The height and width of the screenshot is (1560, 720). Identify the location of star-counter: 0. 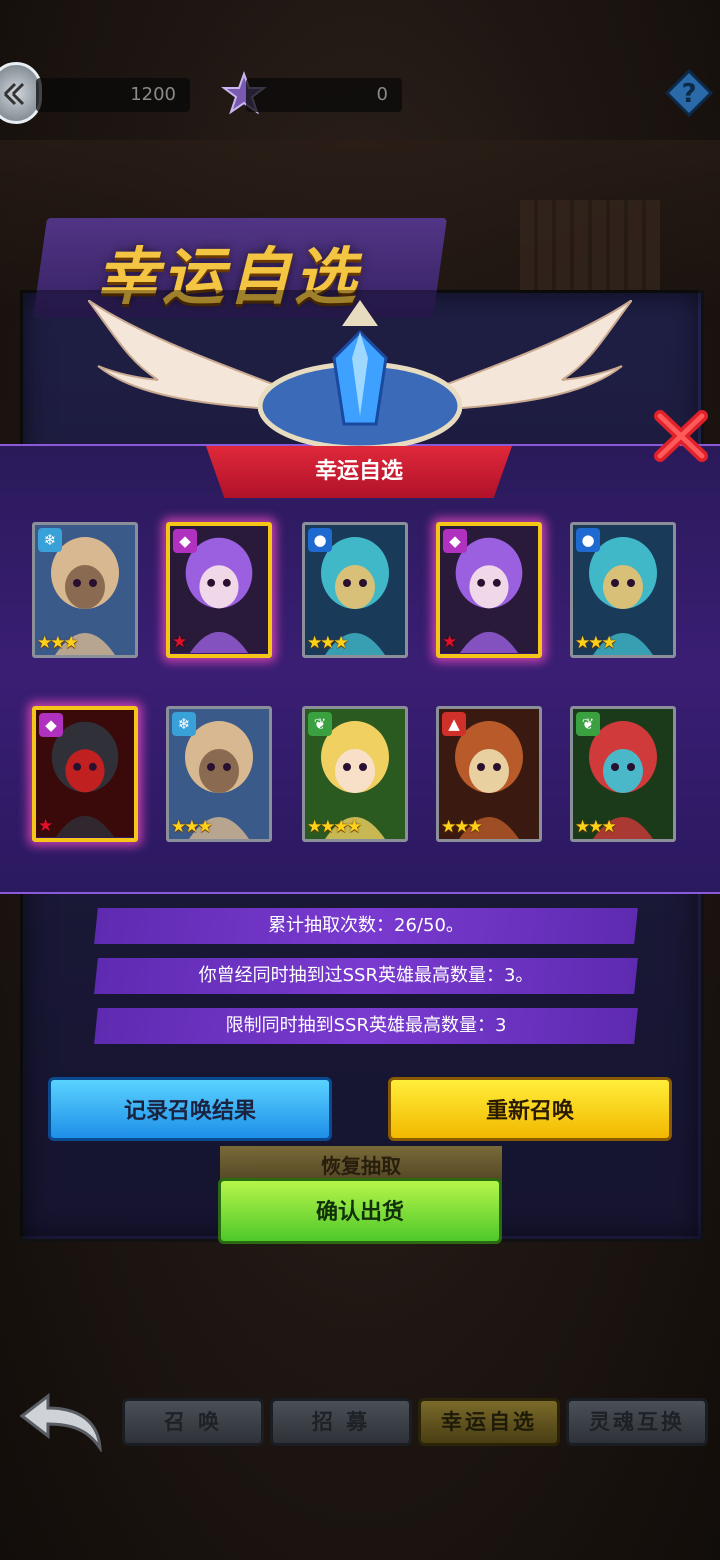
(324, 95).